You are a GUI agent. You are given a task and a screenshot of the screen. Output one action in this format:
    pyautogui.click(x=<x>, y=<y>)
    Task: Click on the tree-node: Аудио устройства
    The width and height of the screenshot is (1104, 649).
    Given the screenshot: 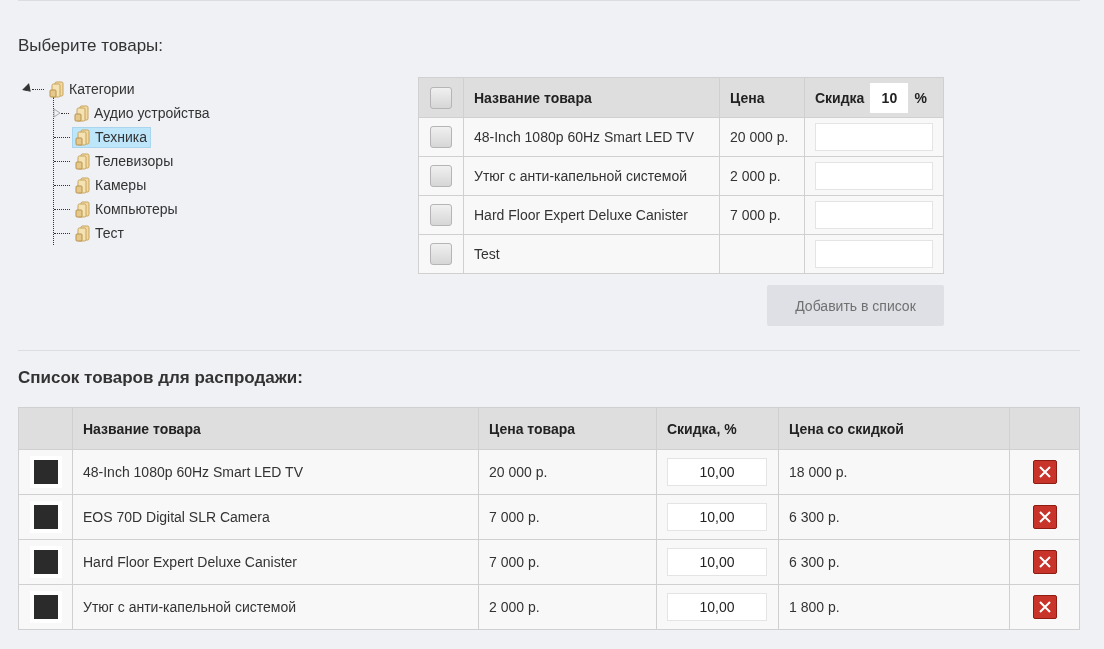 What is the action you would take?
    pyautogui.click(x=142, y=113)
    